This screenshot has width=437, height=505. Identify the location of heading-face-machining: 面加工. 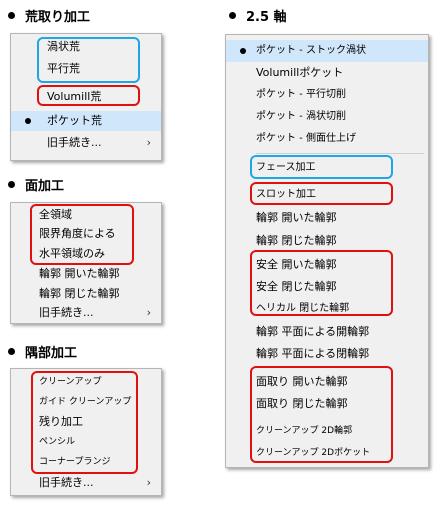
(36, 184).